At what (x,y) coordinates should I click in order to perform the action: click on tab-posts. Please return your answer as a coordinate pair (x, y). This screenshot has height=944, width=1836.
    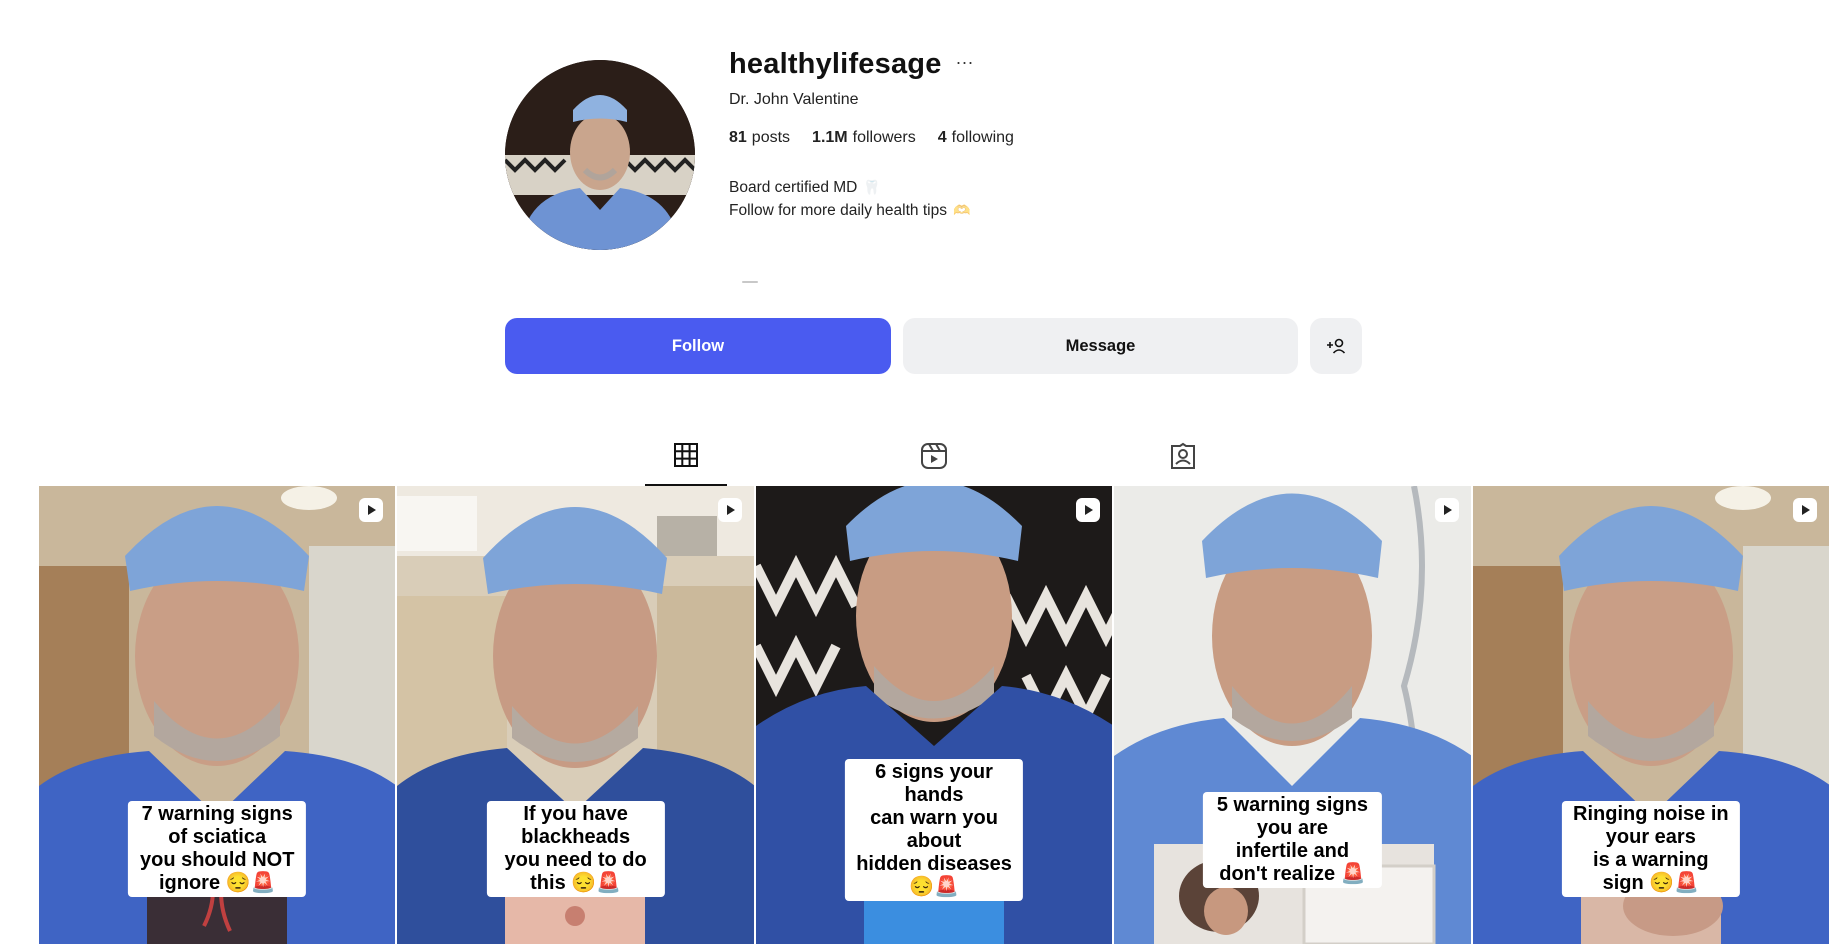
    Looking at the image, I should click on (686, 458).